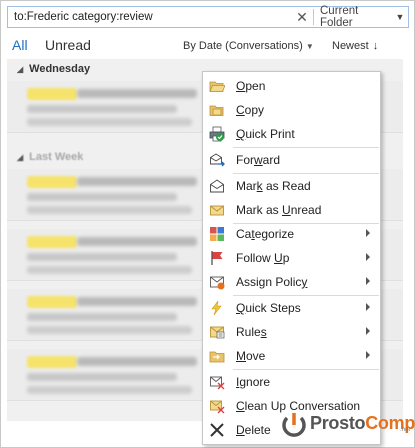 The height and width of the screenshot is (448, 415). I want to click on arrange-by-dropdown: By Date (Conversations) ▼, so click(248, 46).